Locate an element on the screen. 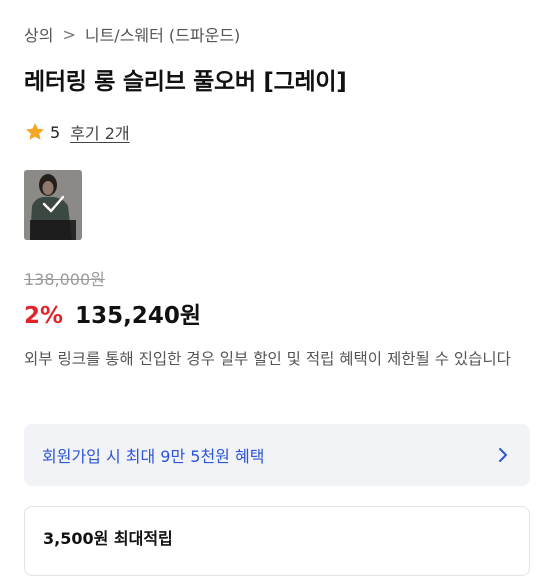  breadcrumb-item-top: 상의 is located at coordinates (38, 34).